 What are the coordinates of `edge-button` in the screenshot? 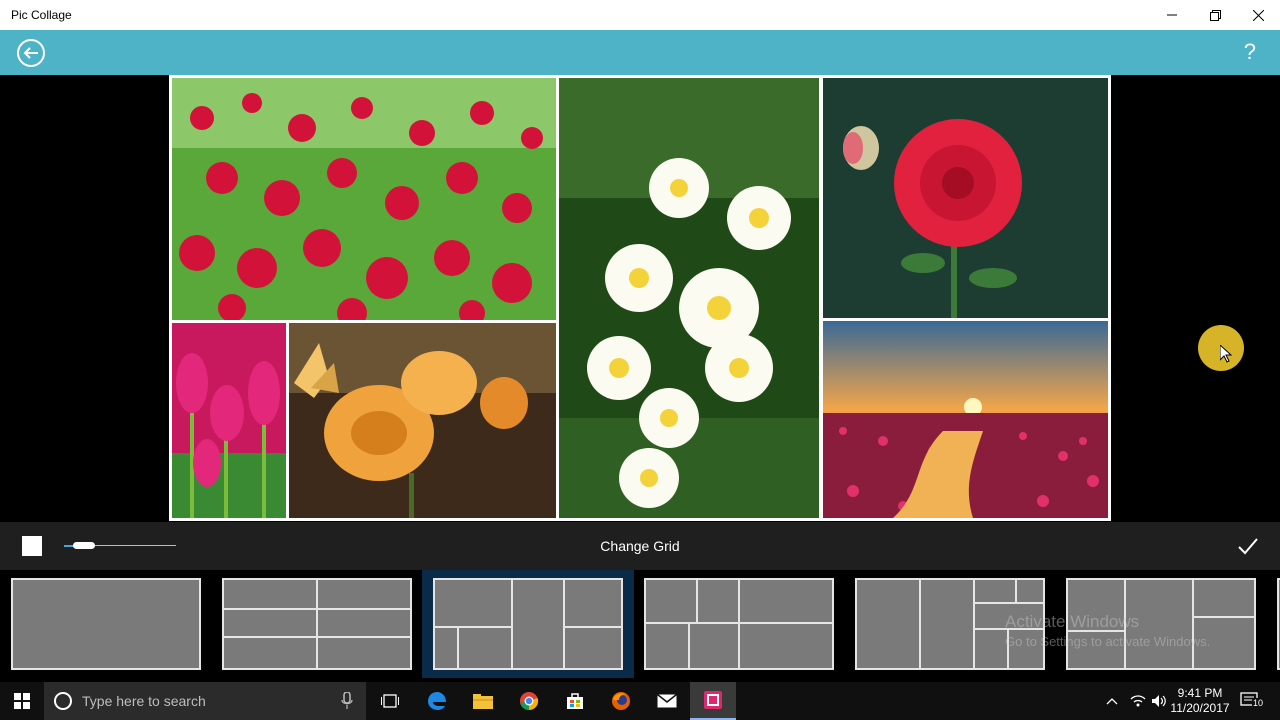 It's located at (437, 701).